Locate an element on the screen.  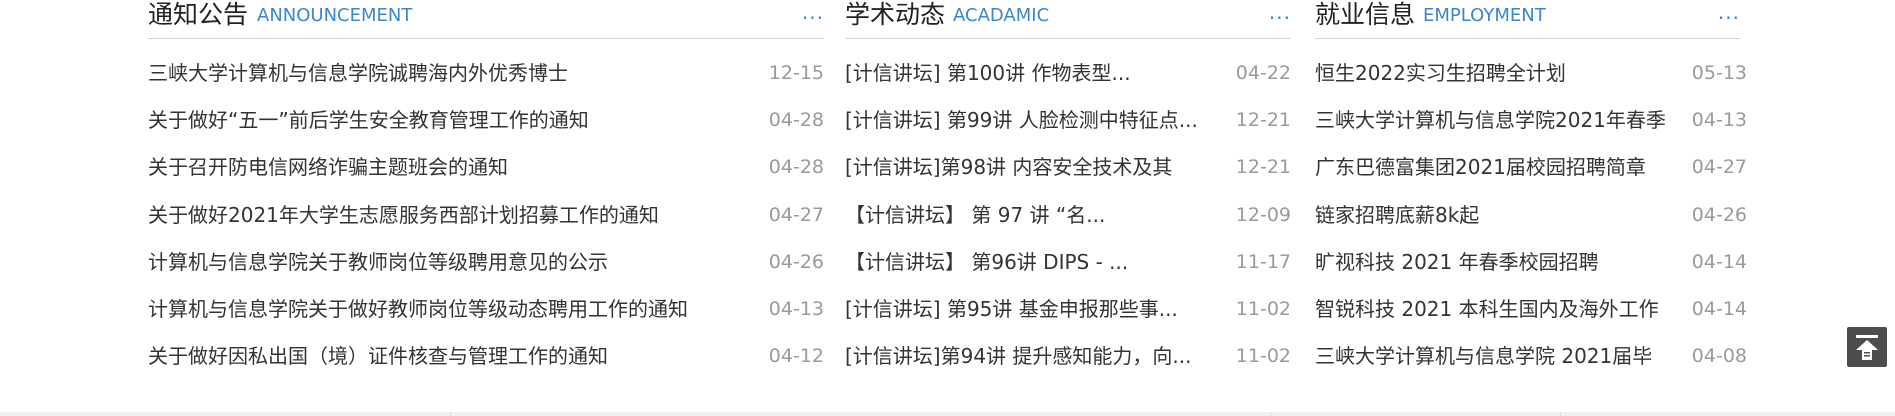
item-date: 04-22 is located at coordinates (1263, 73).